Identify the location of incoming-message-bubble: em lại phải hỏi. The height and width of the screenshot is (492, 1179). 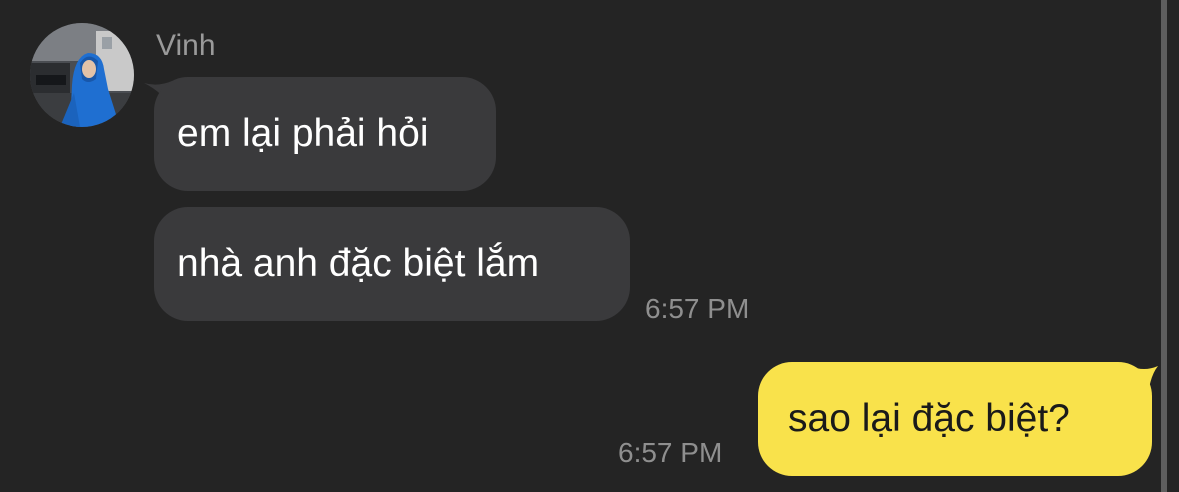
(325, 134).